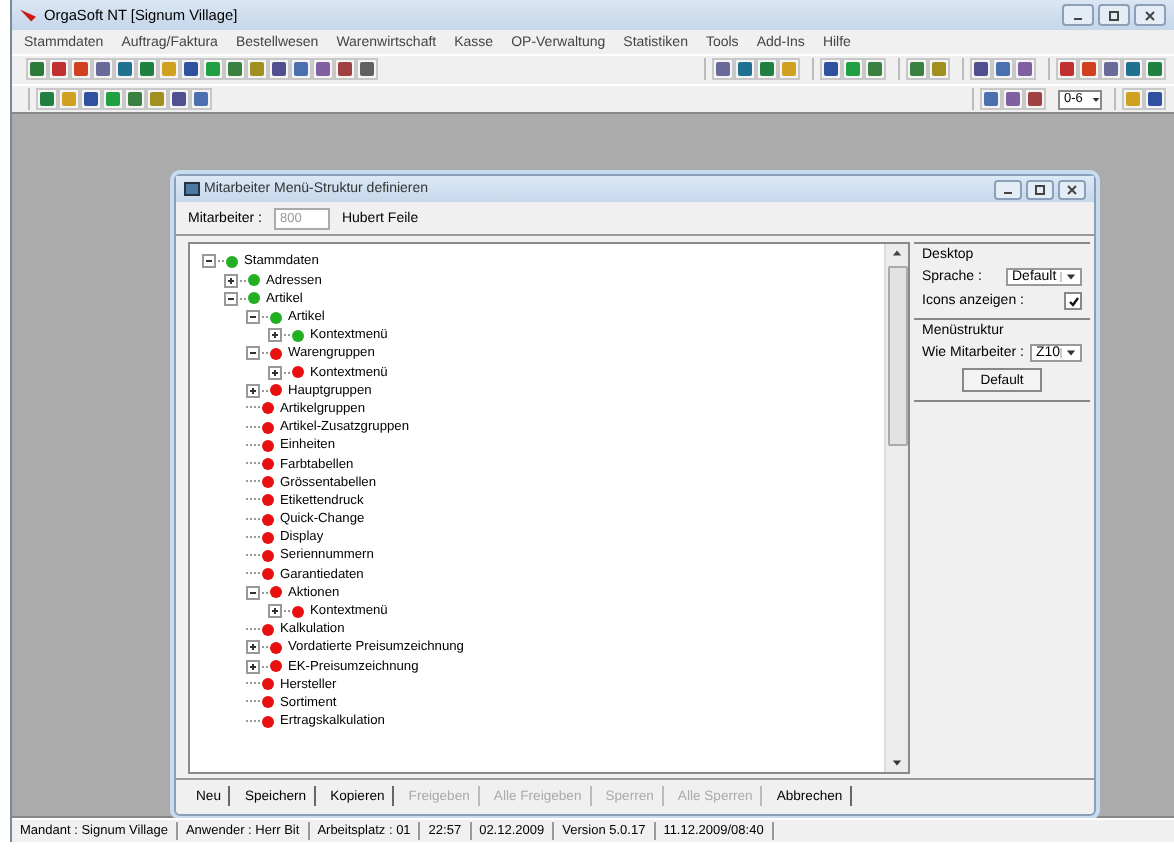 This screenshot has height=862, width=1174. What do you see at coordinates (28, 15) in the screenshot?
I see `app-logo-icon` at bounding box center [28, 15].